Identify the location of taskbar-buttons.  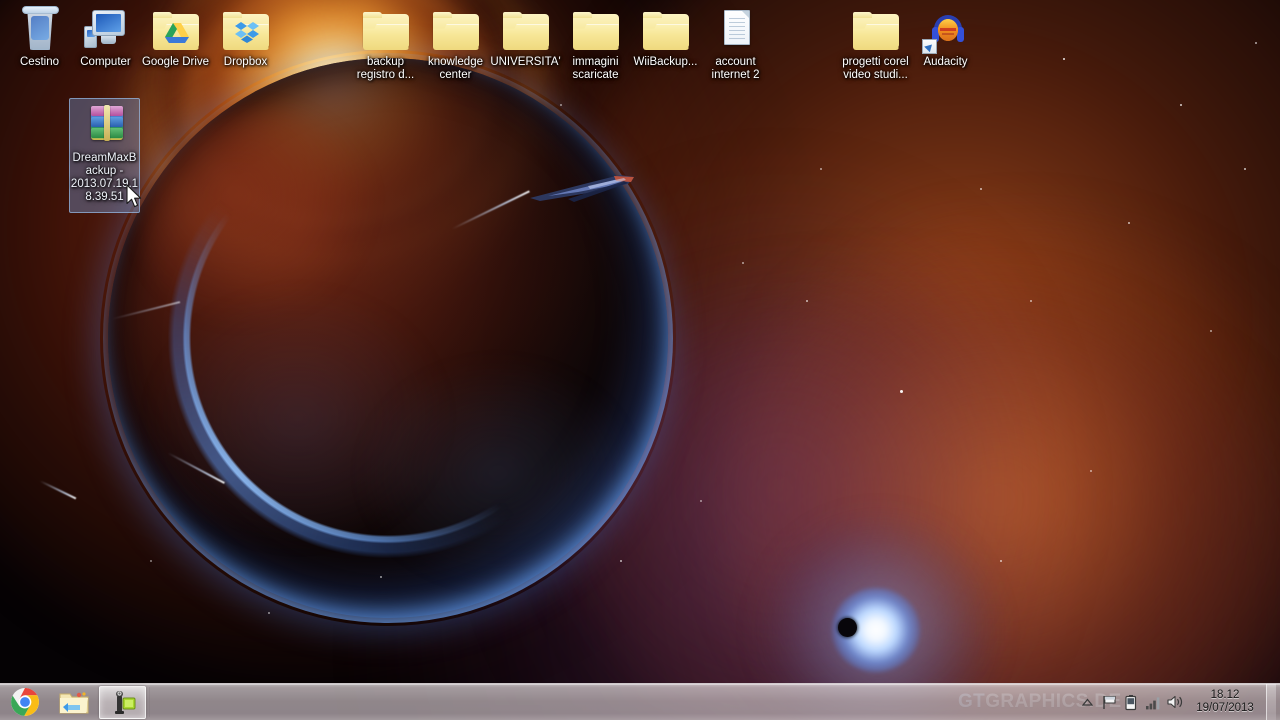
(76, 702).